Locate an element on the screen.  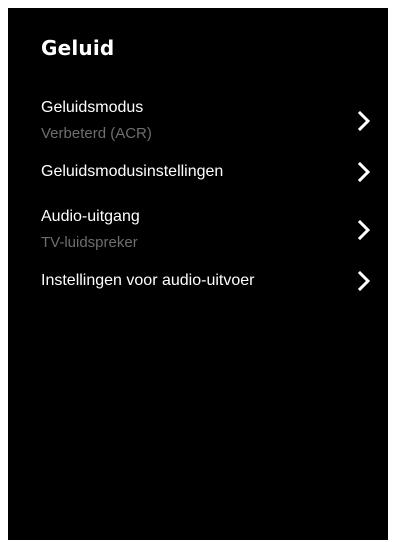
menu-item-label: Instellingen voor audio-uitvoer is located at coordinates (148, 280).